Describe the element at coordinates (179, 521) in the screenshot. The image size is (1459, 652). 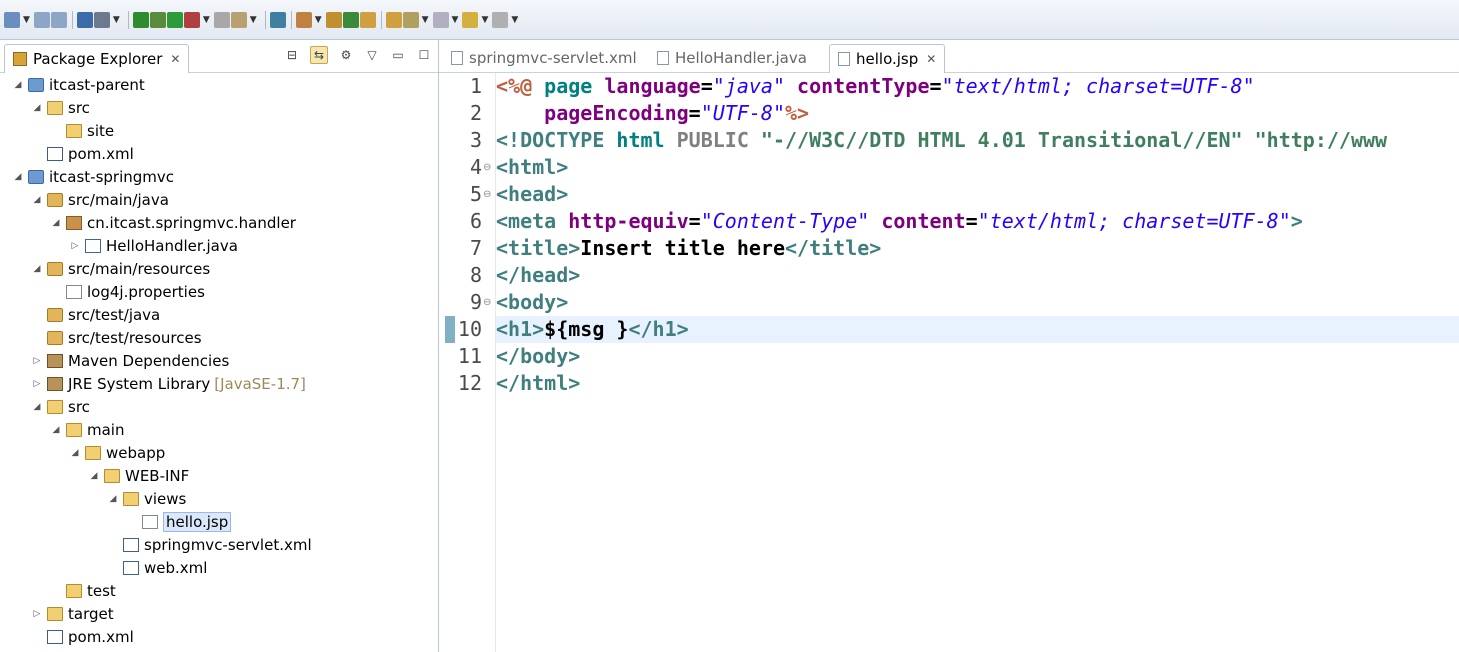
I see `tree-item: hello.jsp` at that location.